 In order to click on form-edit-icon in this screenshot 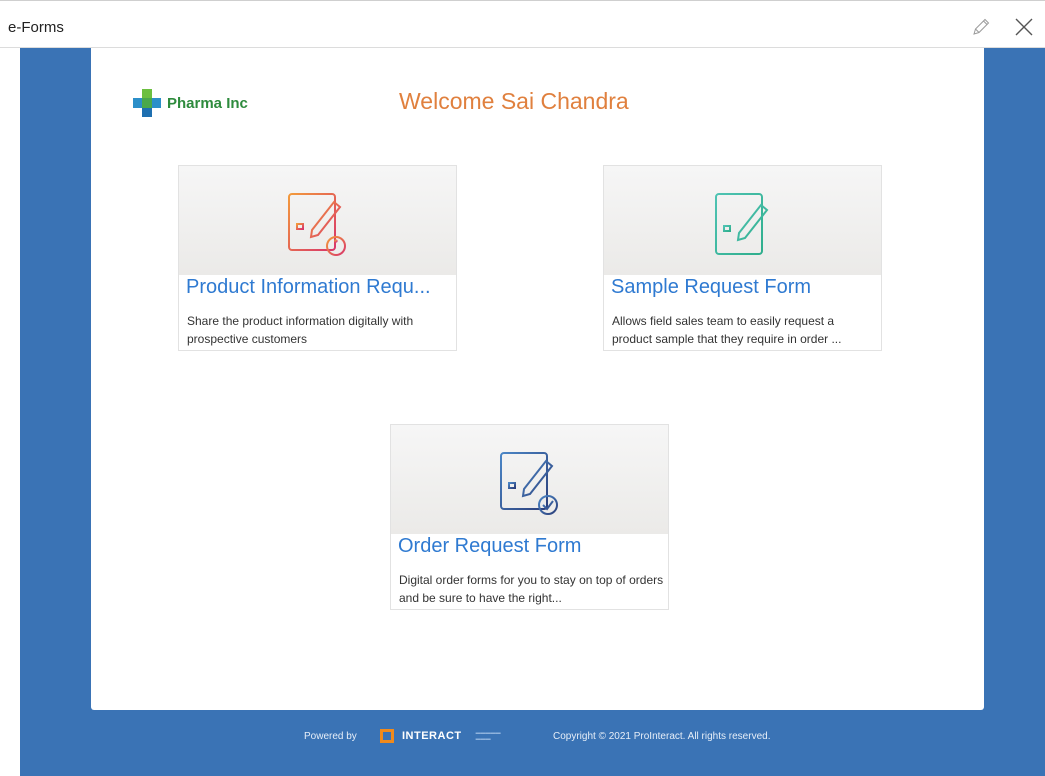, I will do `click(741, 224)`.